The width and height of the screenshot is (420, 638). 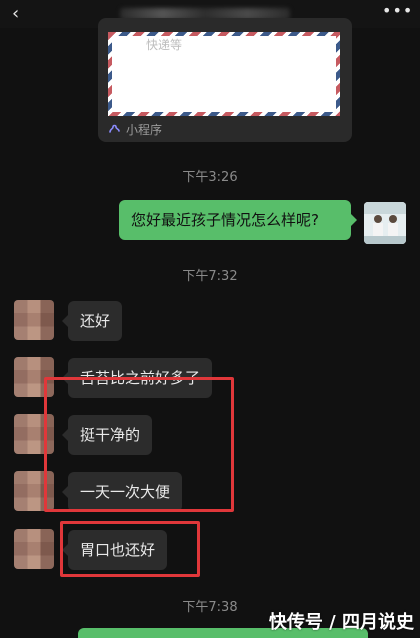 I want to click on incoming-message: 还好, so click(x=92, y=321).